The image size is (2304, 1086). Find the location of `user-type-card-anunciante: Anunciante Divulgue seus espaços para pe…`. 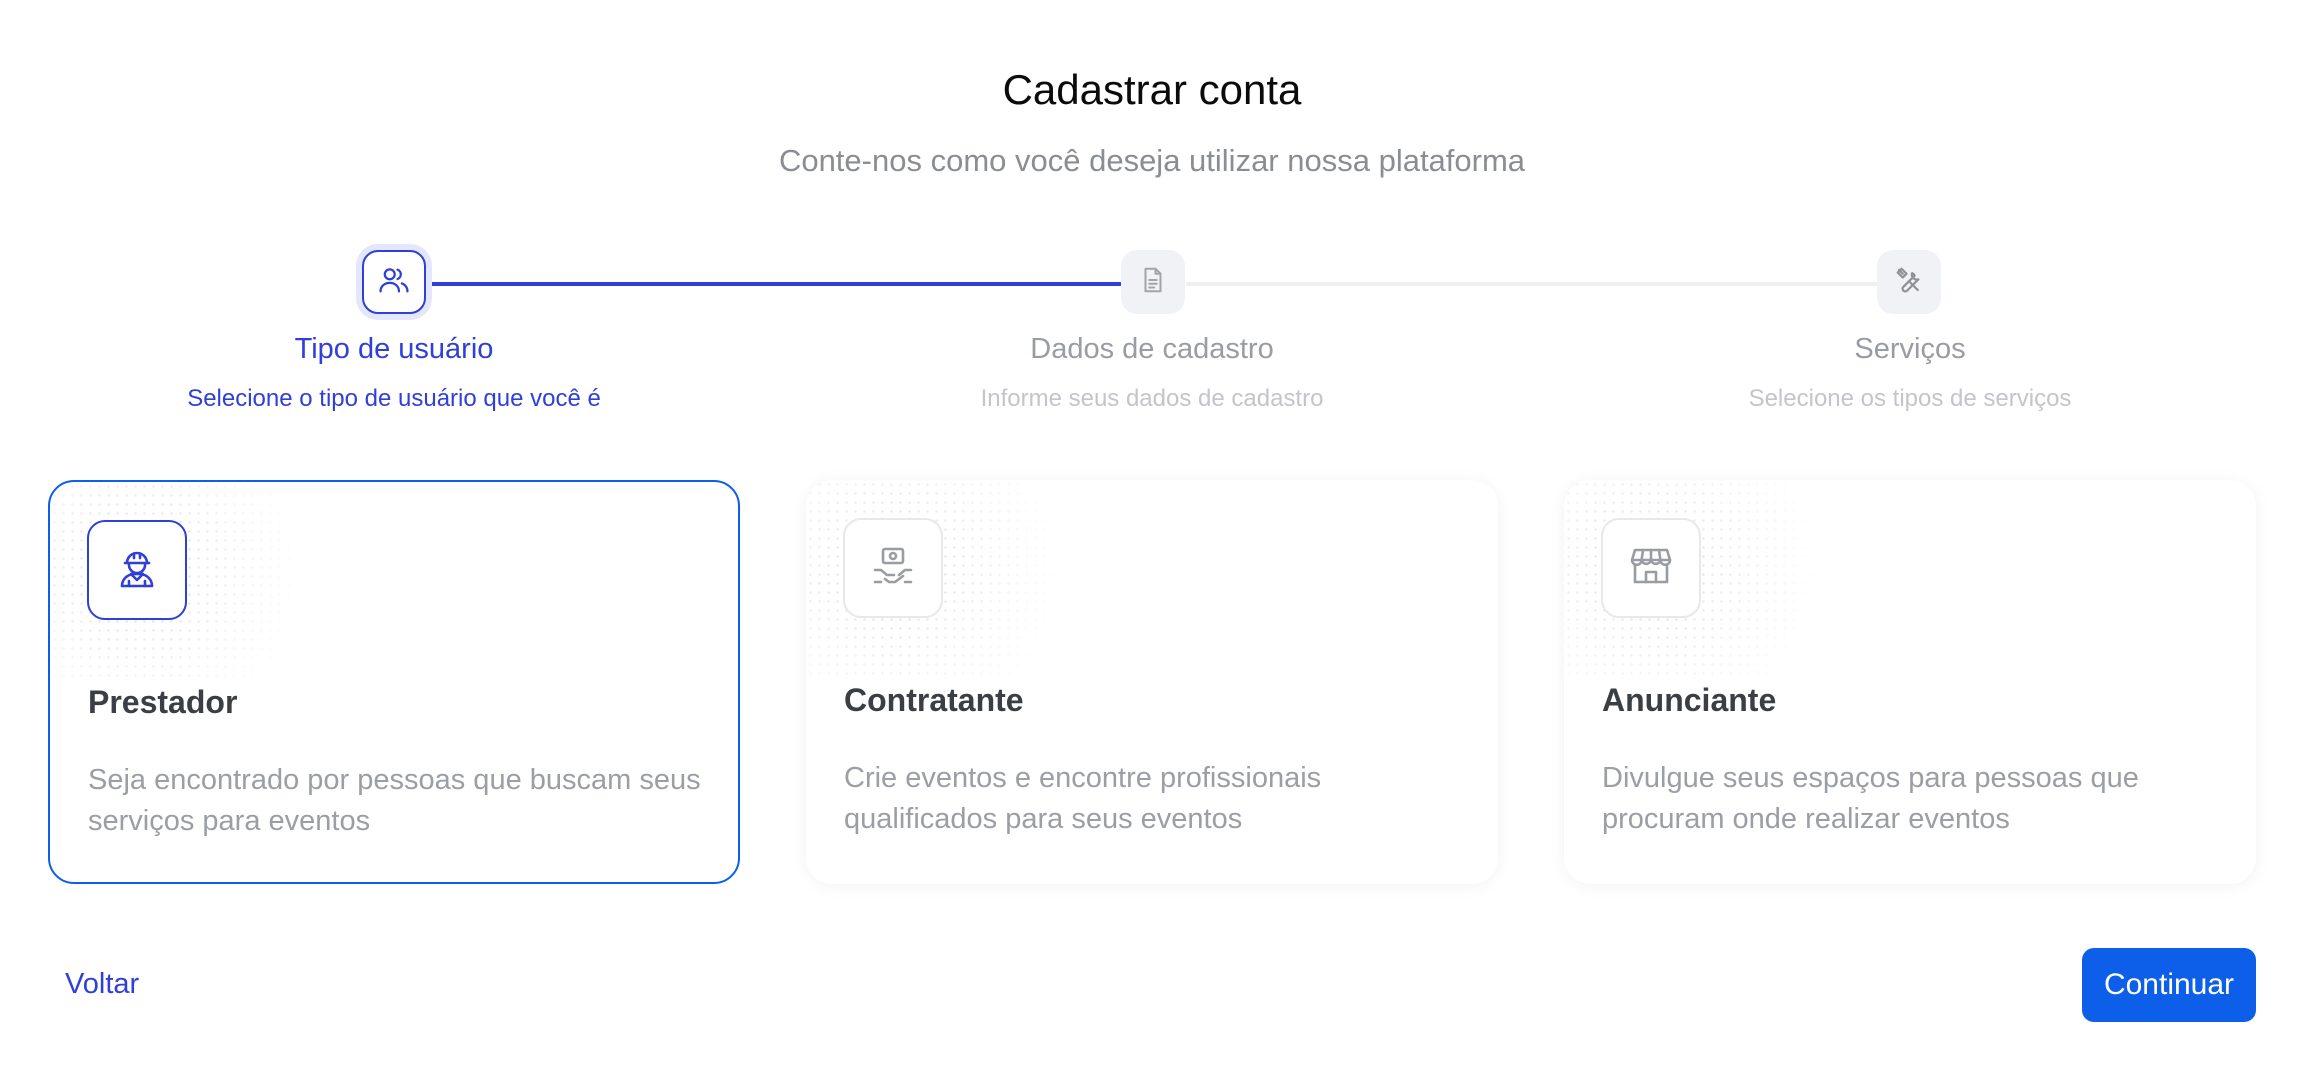

user-type-card-anunciante: Anunciante Divulgue seus espaços para pe… is located at coordinates (1910, 682).